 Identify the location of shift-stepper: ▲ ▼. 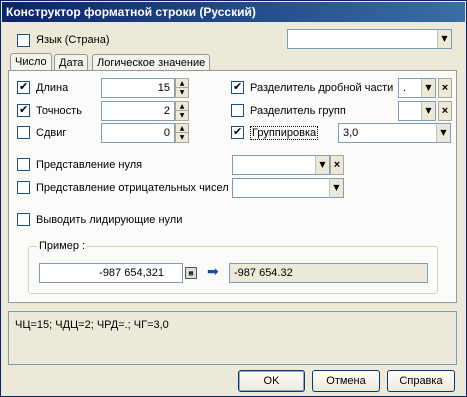
(182, 133).